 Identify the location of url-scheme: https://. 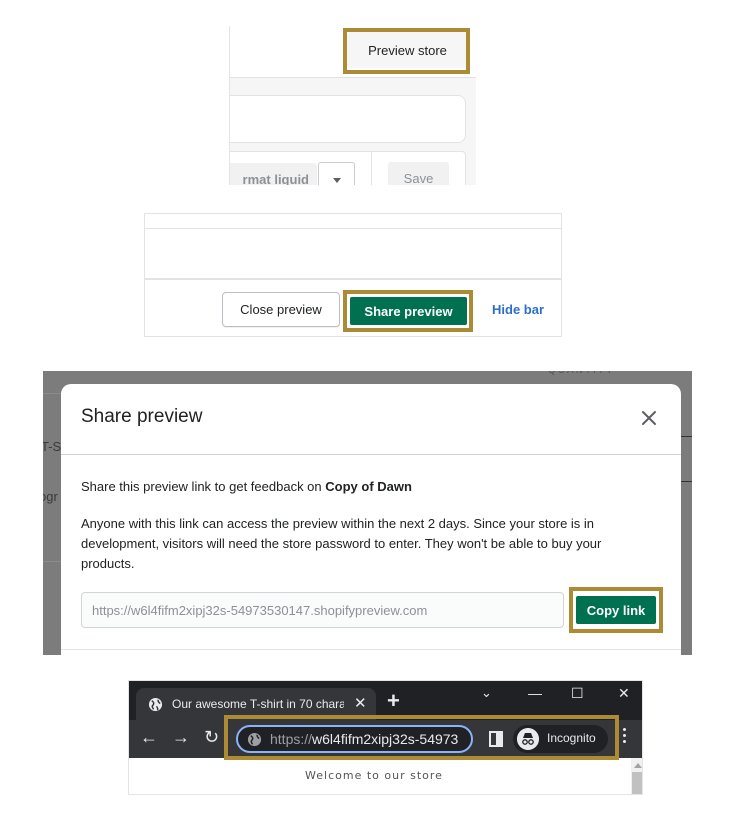
(291, 739).